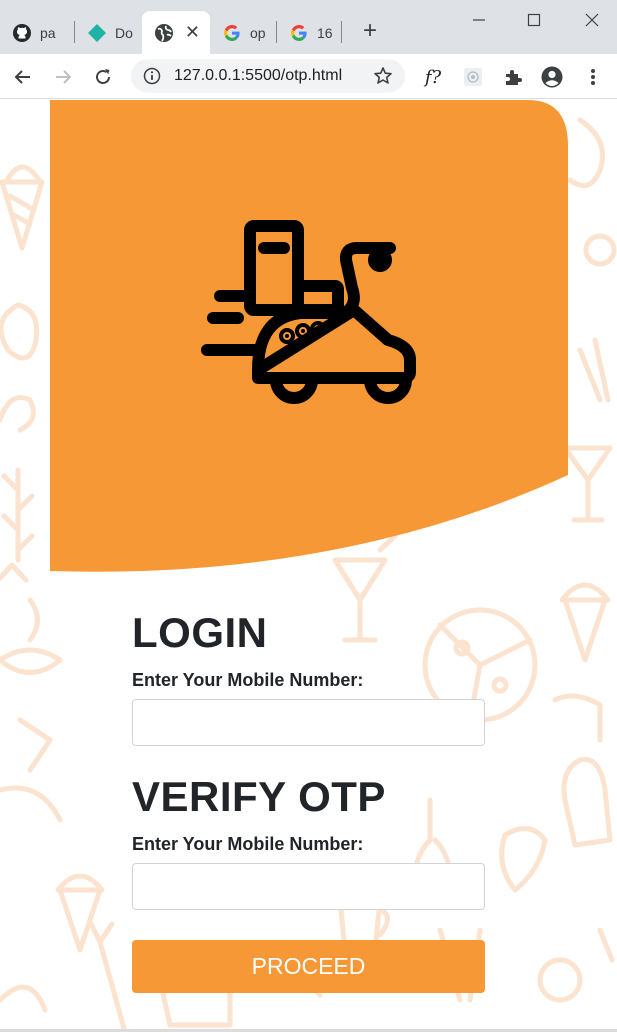 The image size is (617, 1032). Describe the element at coordinates (552, 77) in the screenshot. I see `profile-avatar-icon` at that location.